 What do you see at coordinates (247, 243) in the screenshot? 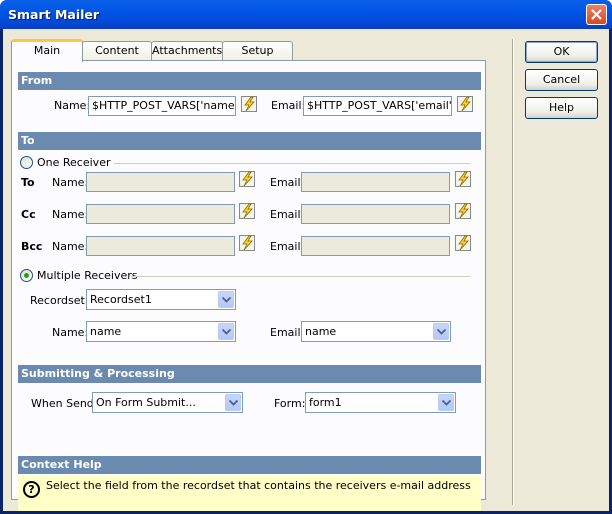
I see `bcc-name-dynamic-data-icon` at bounding box center [247, 243].